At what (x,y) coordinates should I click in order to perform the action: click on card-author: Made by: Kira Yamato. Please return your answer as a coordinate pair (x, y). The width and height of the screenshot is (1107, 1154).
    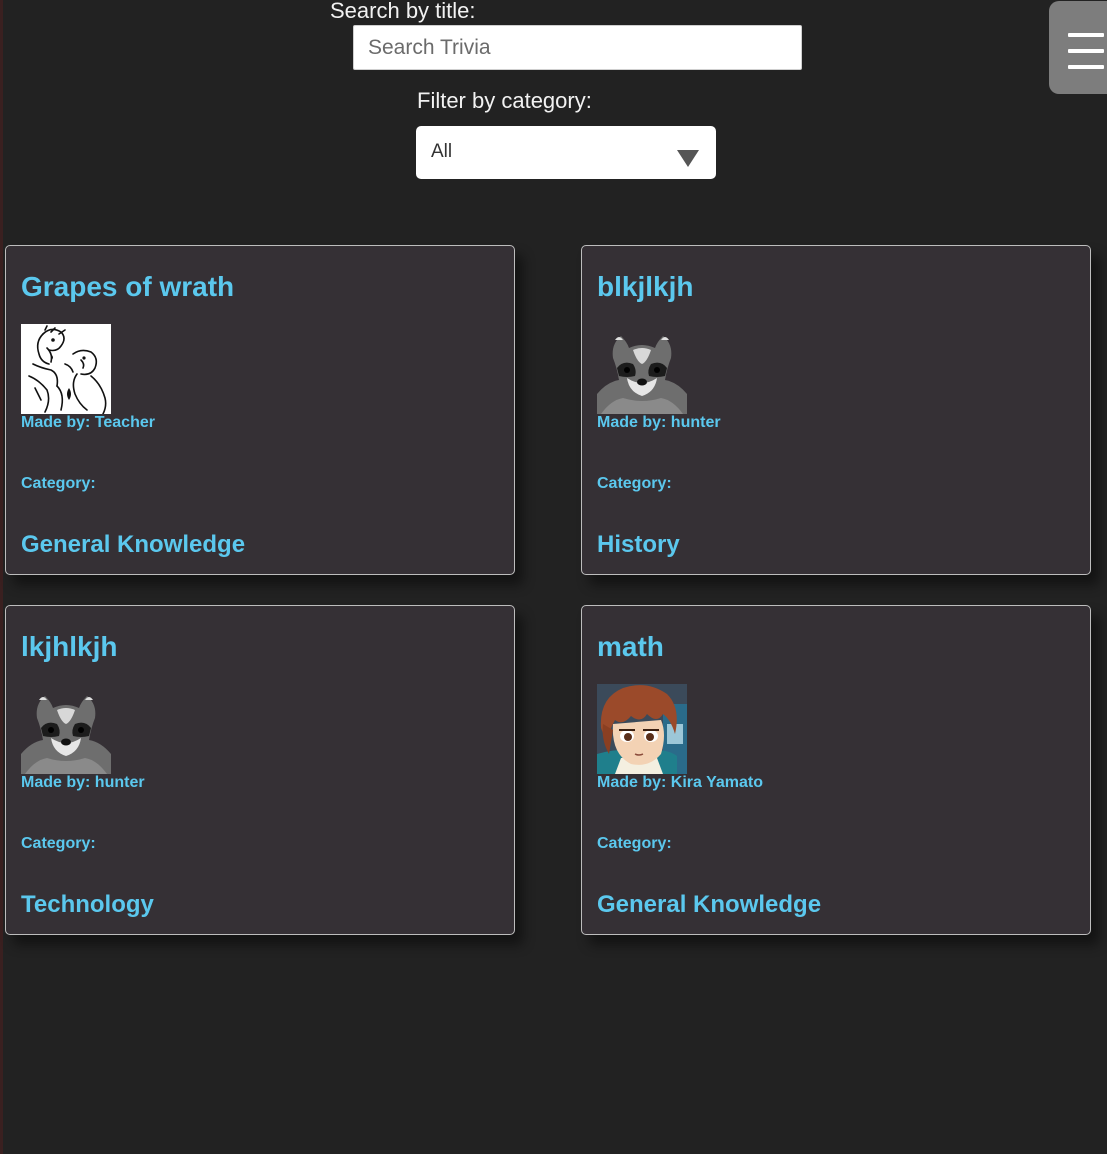
    Looking at the image, I should click on (680, 782).